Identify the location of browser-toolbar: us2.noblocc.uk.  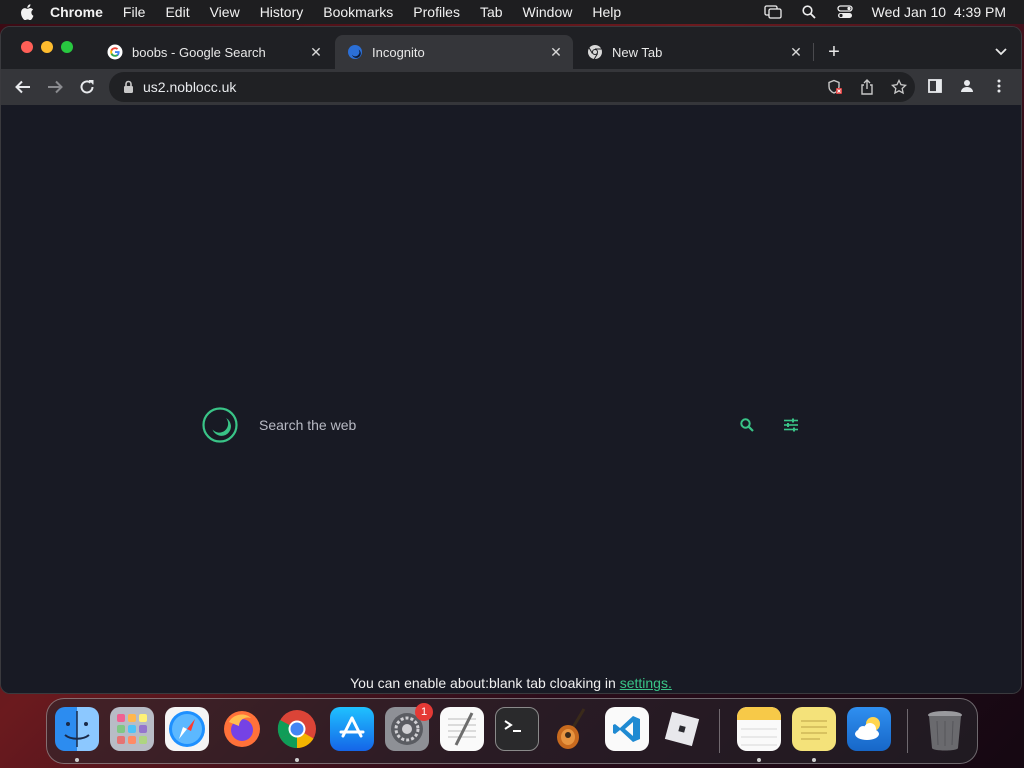
(511, 87).